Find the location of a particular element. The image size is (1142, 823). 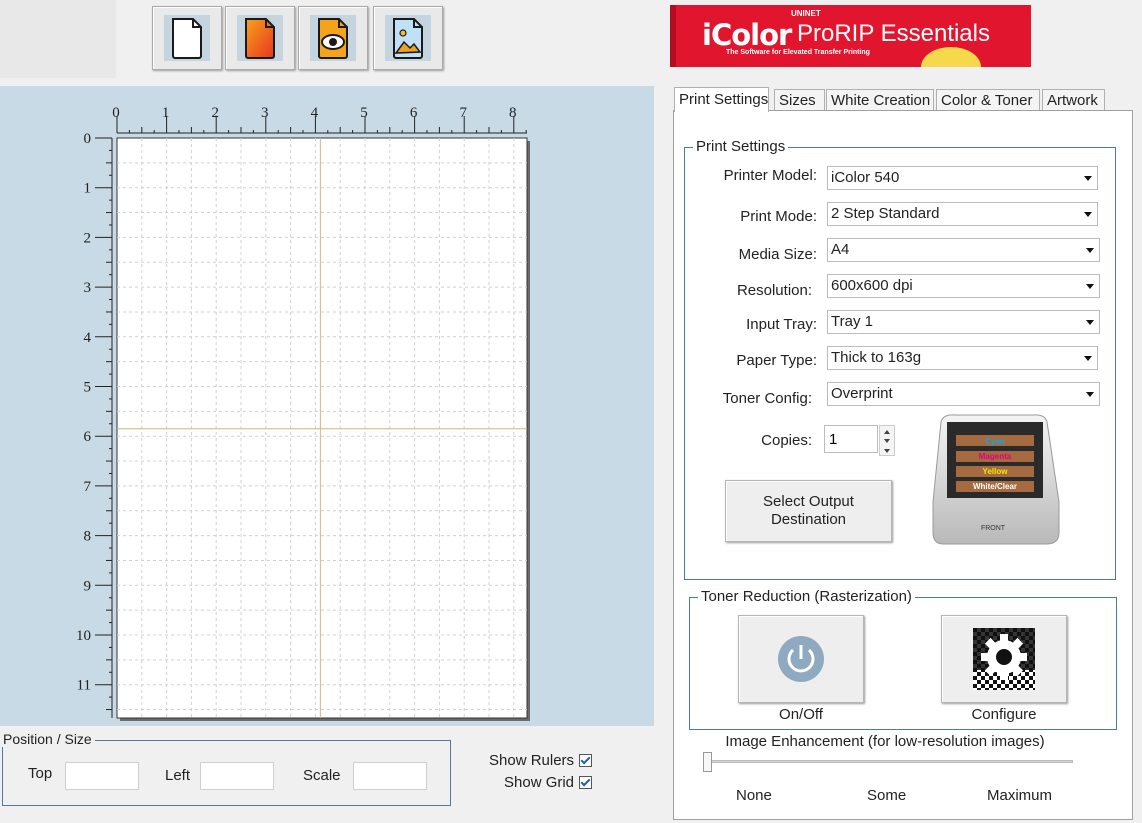

top-ruler-label: 3 is located at coordinates (265, 113).